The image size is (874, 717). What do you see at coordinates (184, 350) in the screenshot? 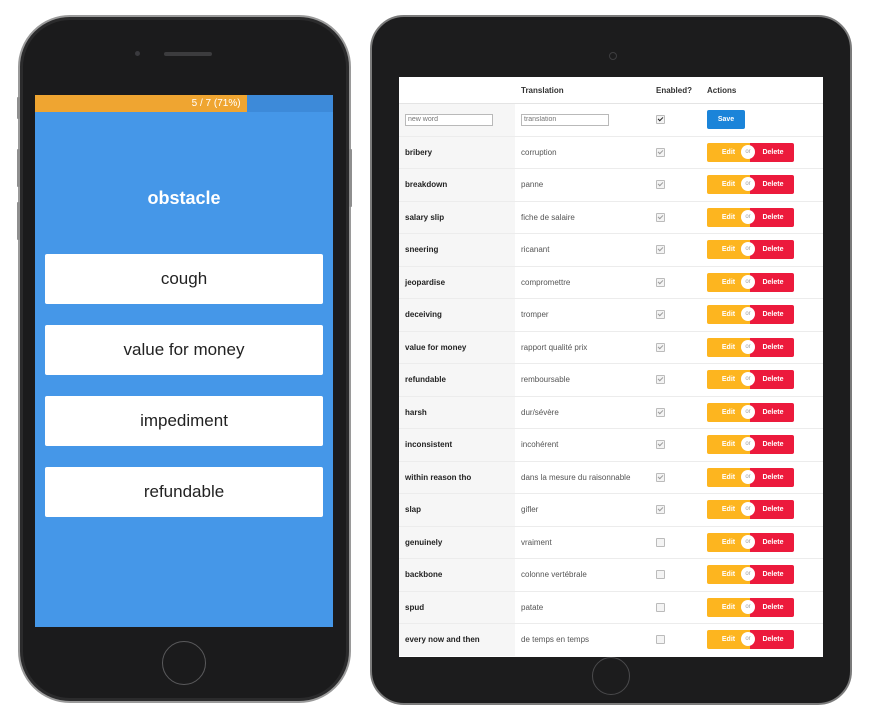
I see `answer-option-value-for-money: value for money` at bounding box center [184, 350].